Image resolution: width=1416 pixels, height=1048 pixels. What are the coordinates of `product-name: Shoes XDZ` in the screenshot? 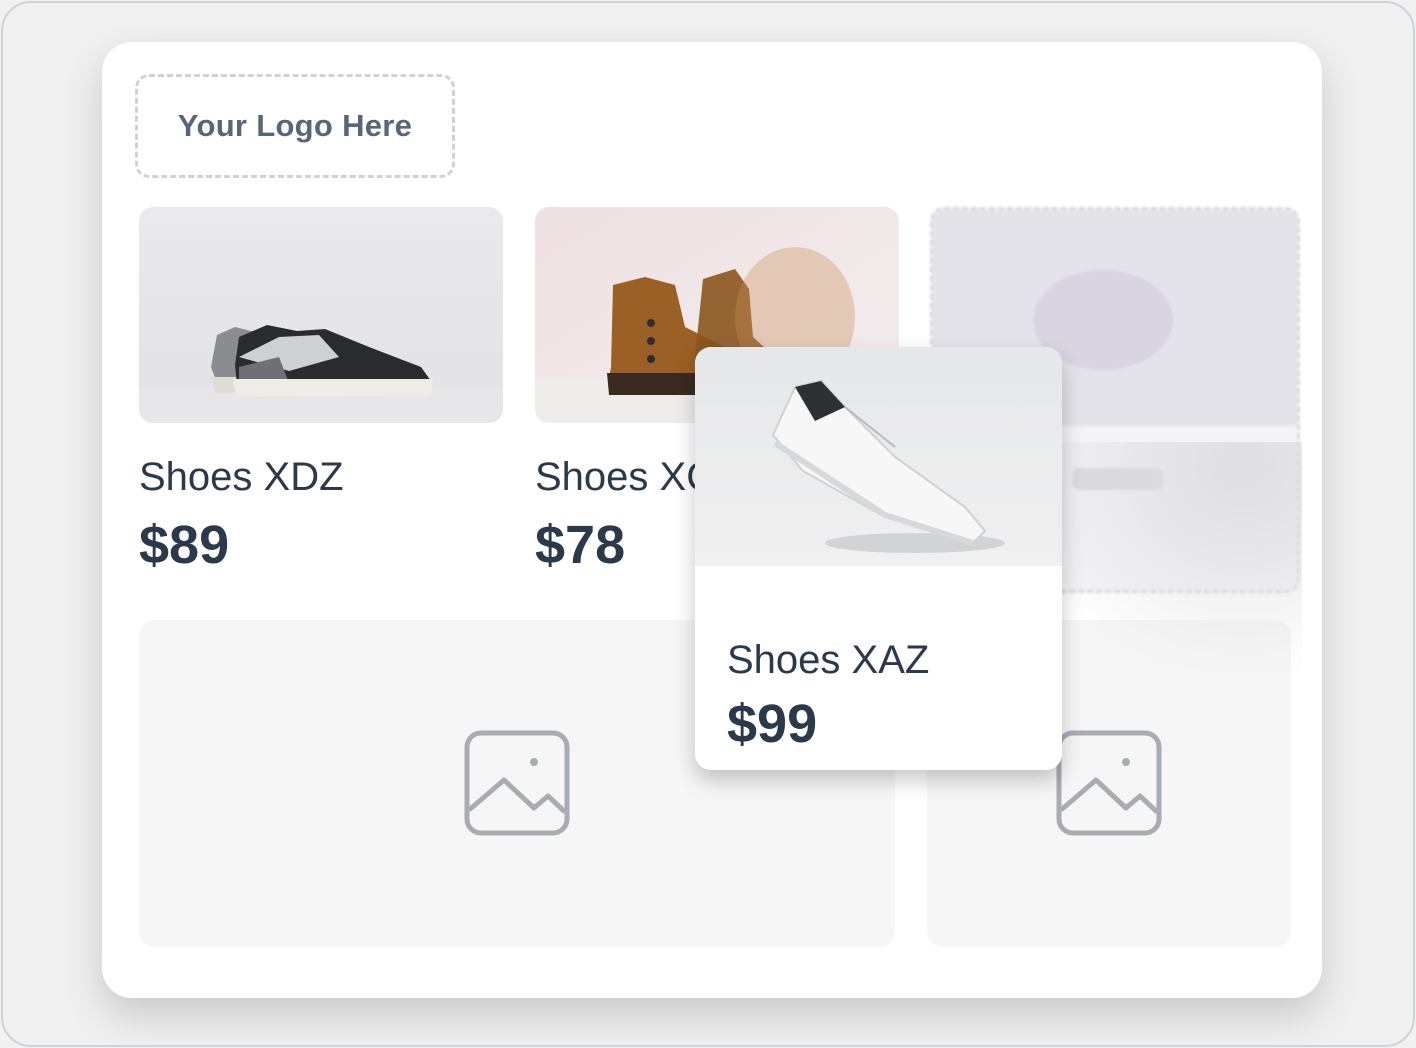 It's located at (241, 477).